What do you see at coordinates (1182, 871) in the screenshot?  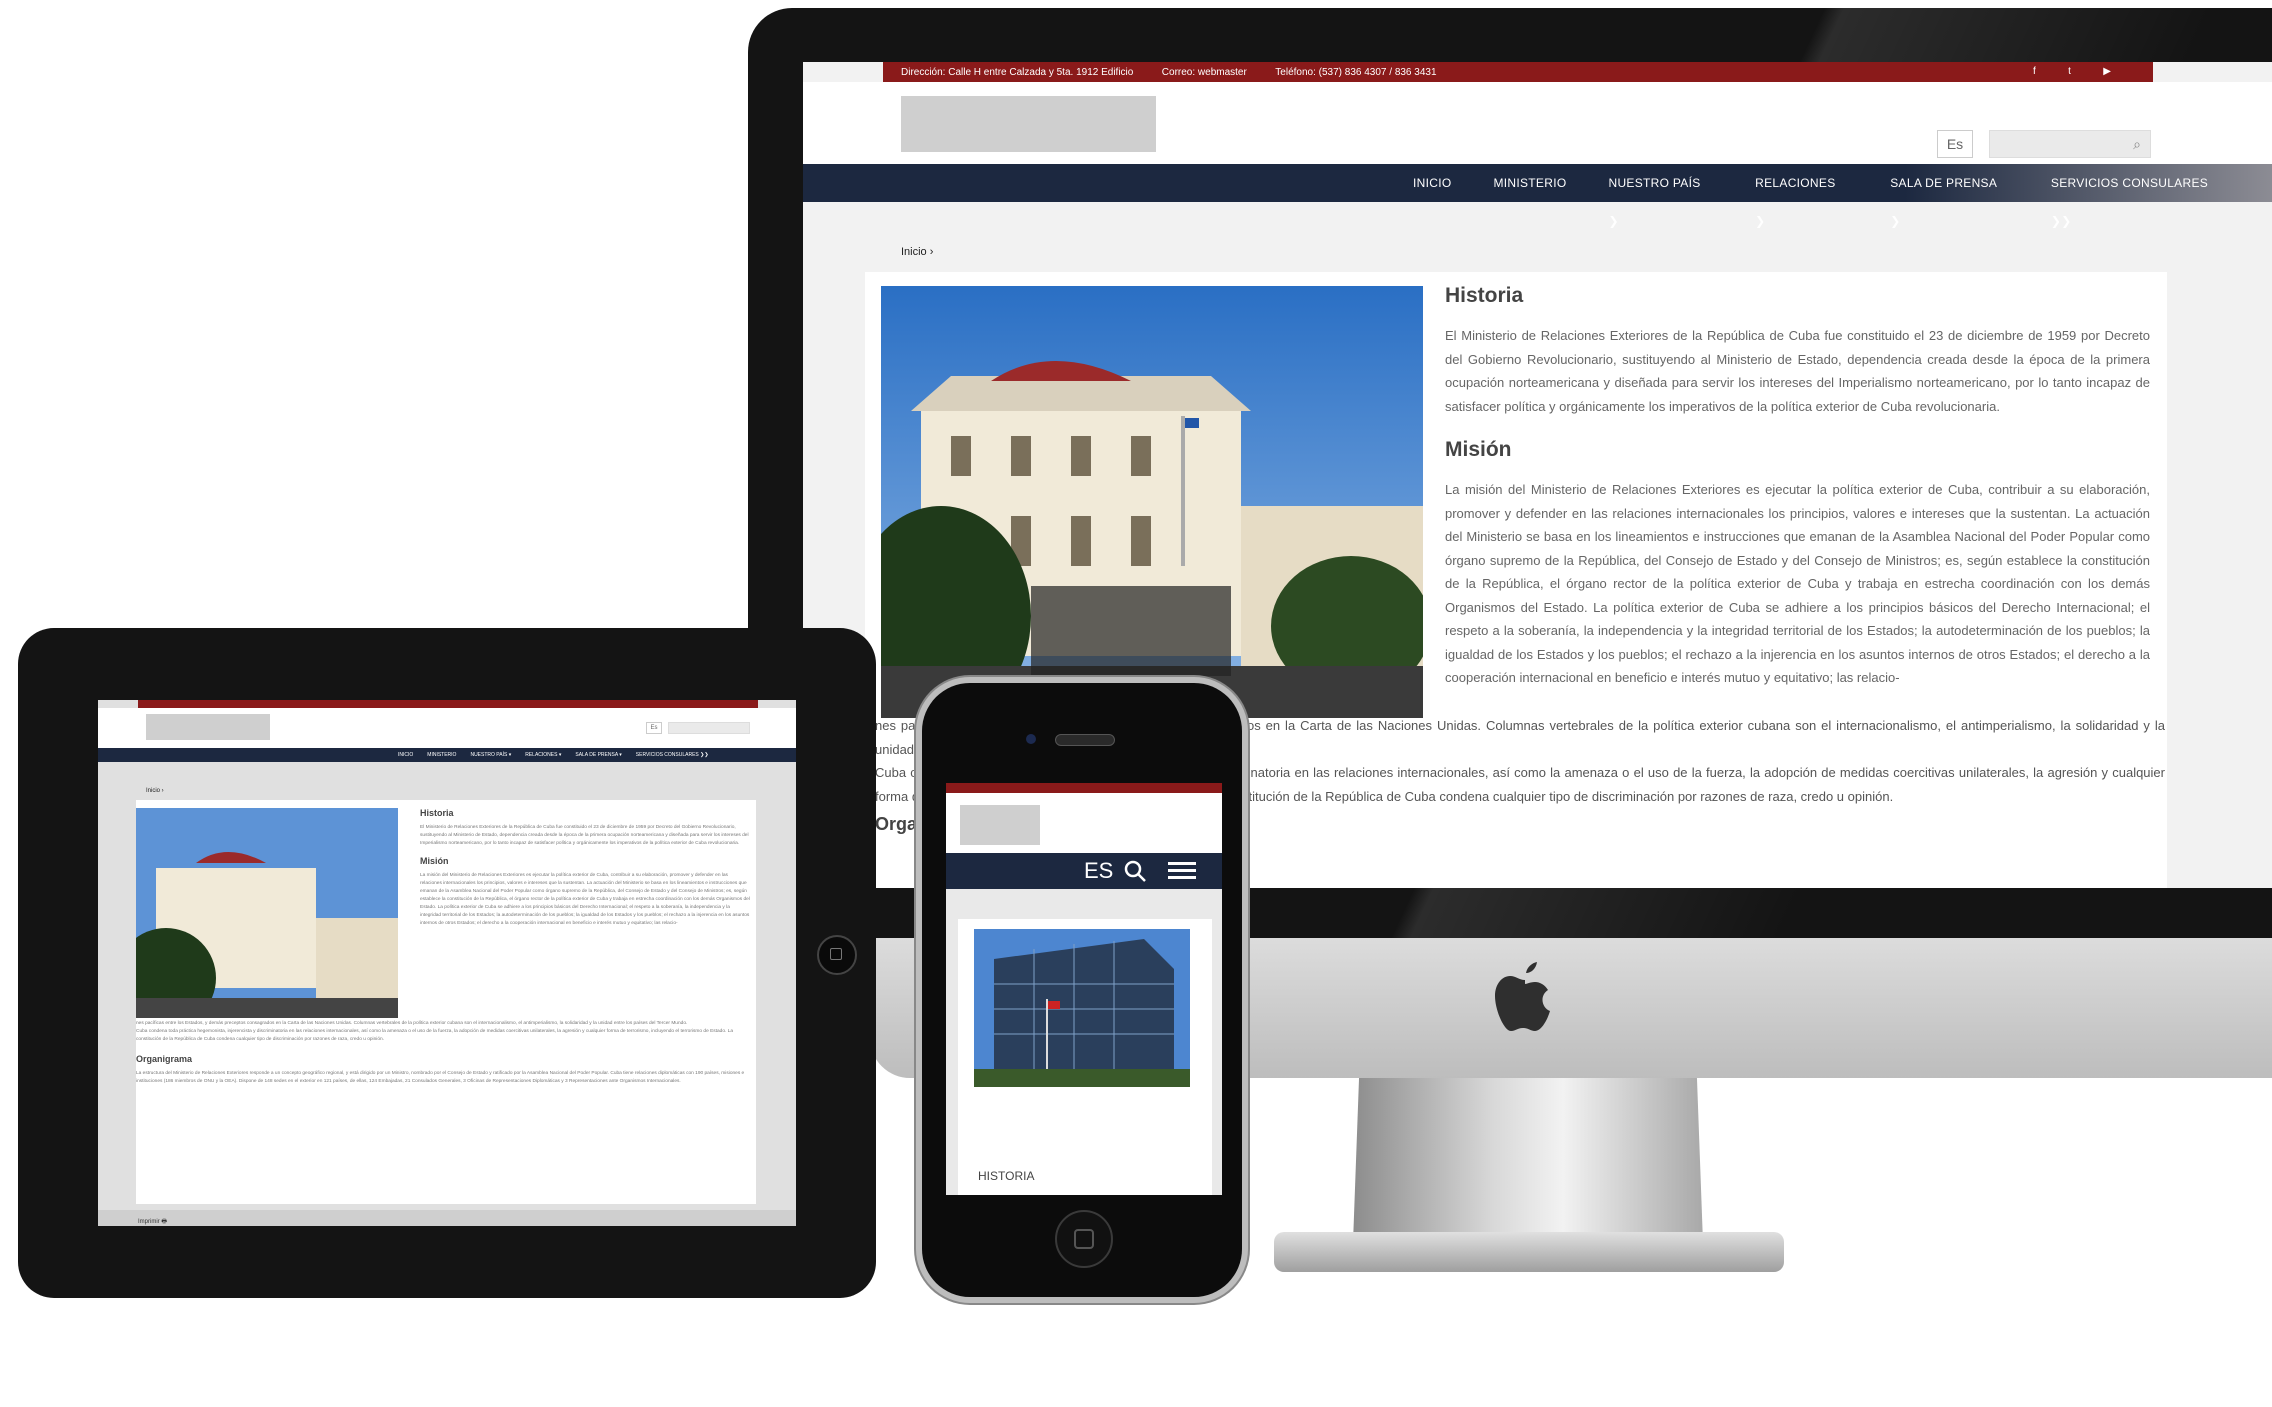 I see `hamburger-menu-icon` at bounding box center [1182, 871].